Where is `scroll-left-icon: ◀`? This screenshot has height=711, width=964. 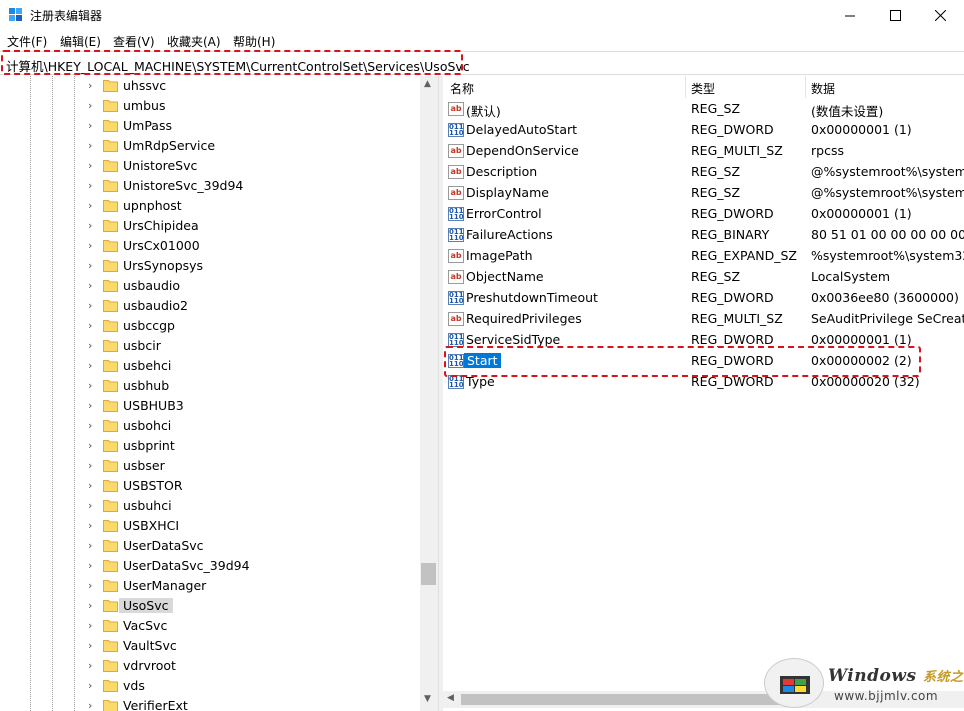 scroll-left-icon: ◀ is located at coordinates (450, 698).